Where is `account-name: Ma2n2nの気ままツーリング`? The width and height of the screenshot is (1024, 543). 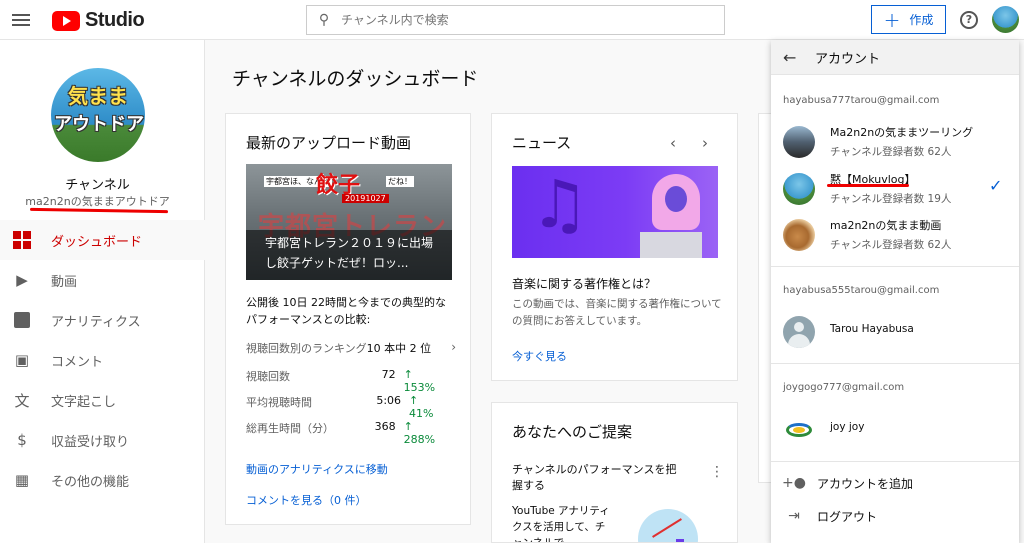
account-name: Ma2n2nの気ままツーリング is located at coordinates (902, 132).